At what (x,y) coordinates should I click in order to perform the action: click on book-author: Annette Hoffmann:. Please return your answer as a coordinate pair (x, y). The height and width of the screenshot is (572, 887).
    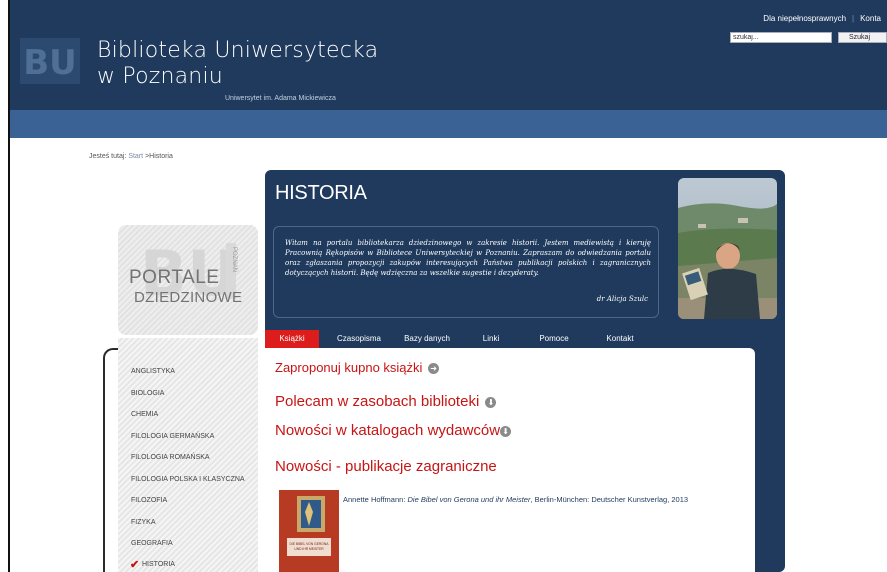
    Looking at the image, I should click on (374, 499).